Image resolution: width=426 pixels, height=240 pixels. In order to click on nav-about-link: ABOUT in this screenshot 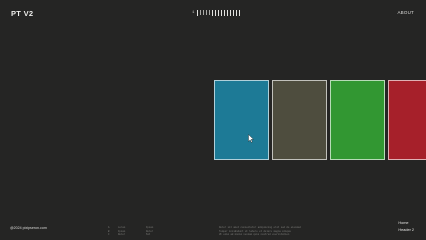, I will do `click(405, 12)`.